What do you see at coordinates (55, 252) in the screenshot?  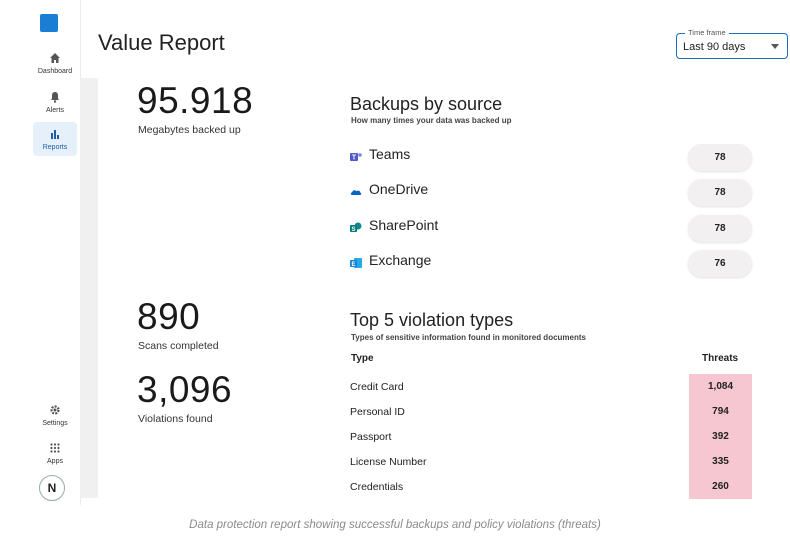 I see `sidebar: Dashboard Alerts Reports Settings Apps N` at bounding box center [55, 252].